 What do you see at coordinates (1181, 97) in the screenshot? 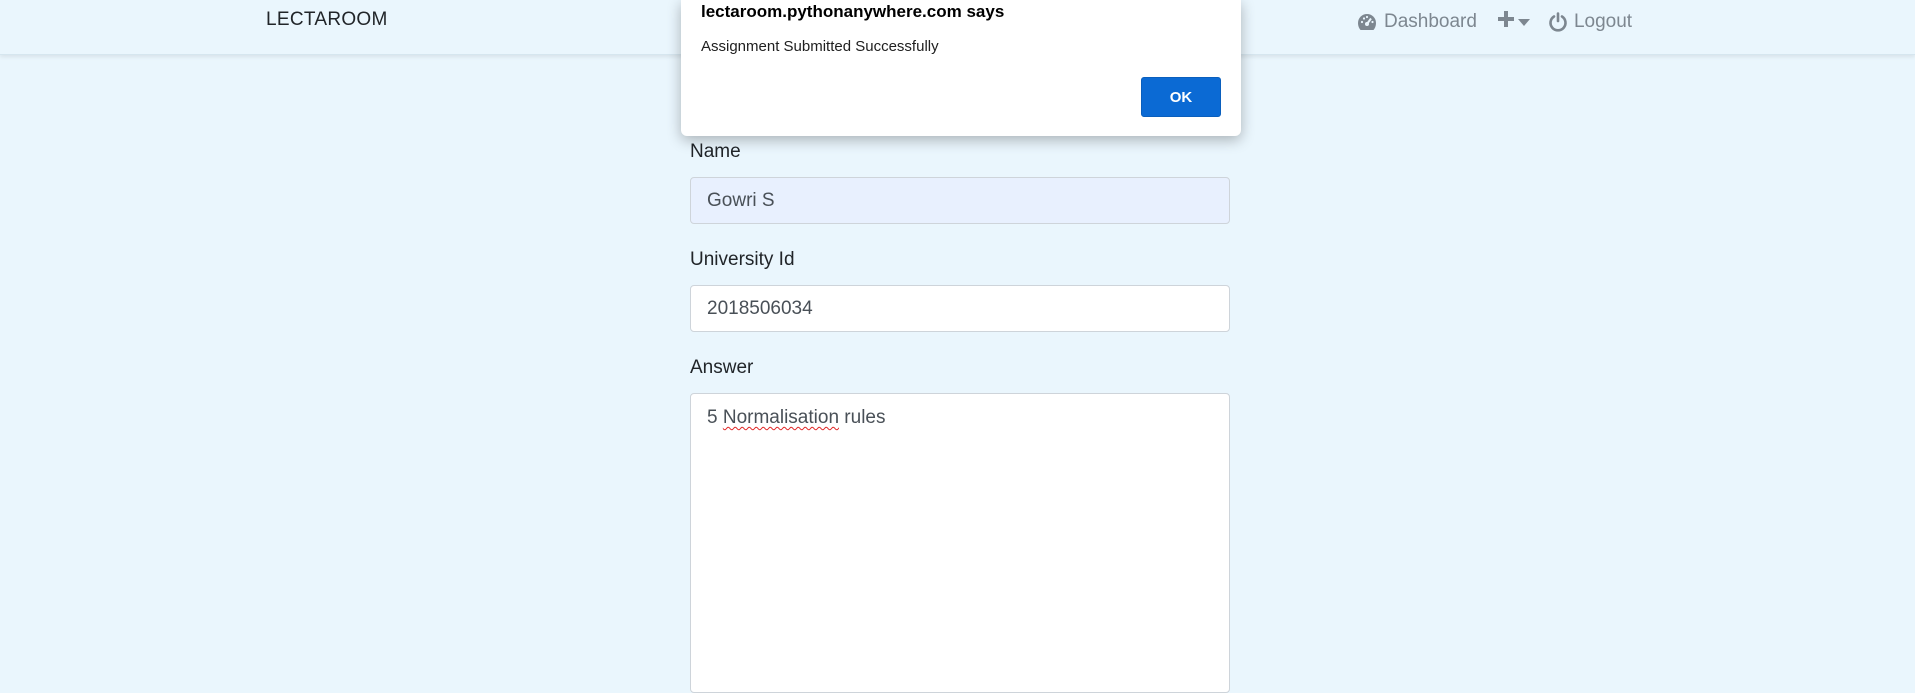
I see `ok-button: OK` at bounding box center [1181, 97].